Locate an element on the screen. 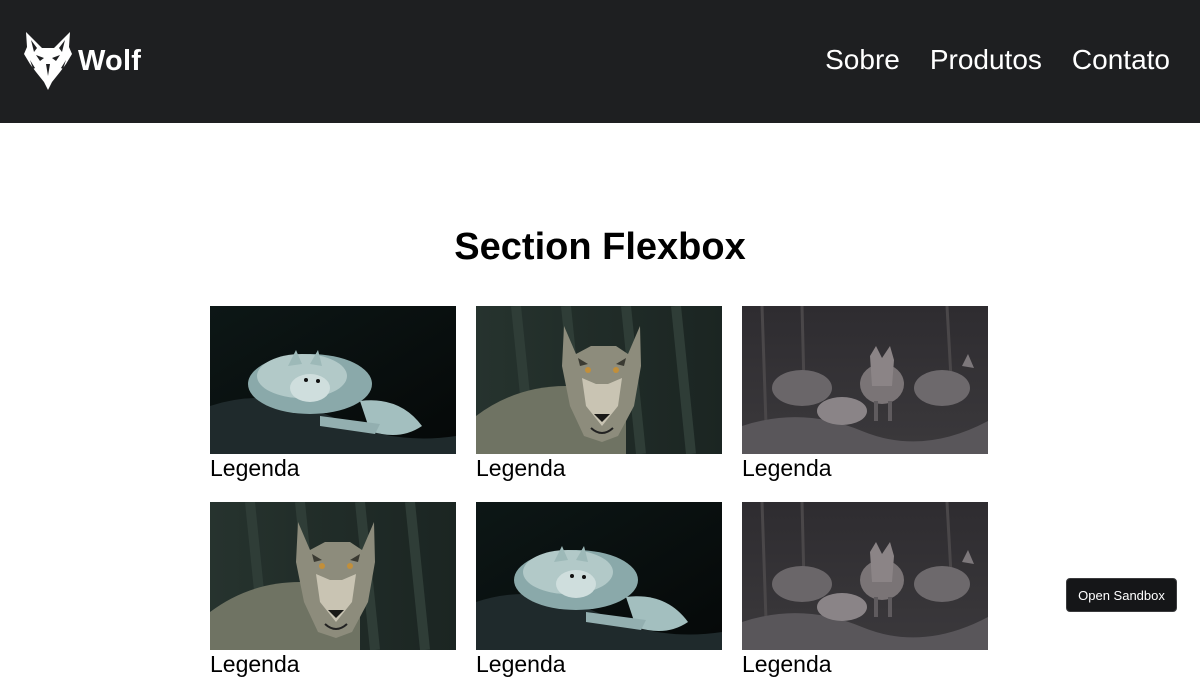 The height and width of the screenshot is (678, 1200). logo-text: Wolf is located at coordinates (110, 60).